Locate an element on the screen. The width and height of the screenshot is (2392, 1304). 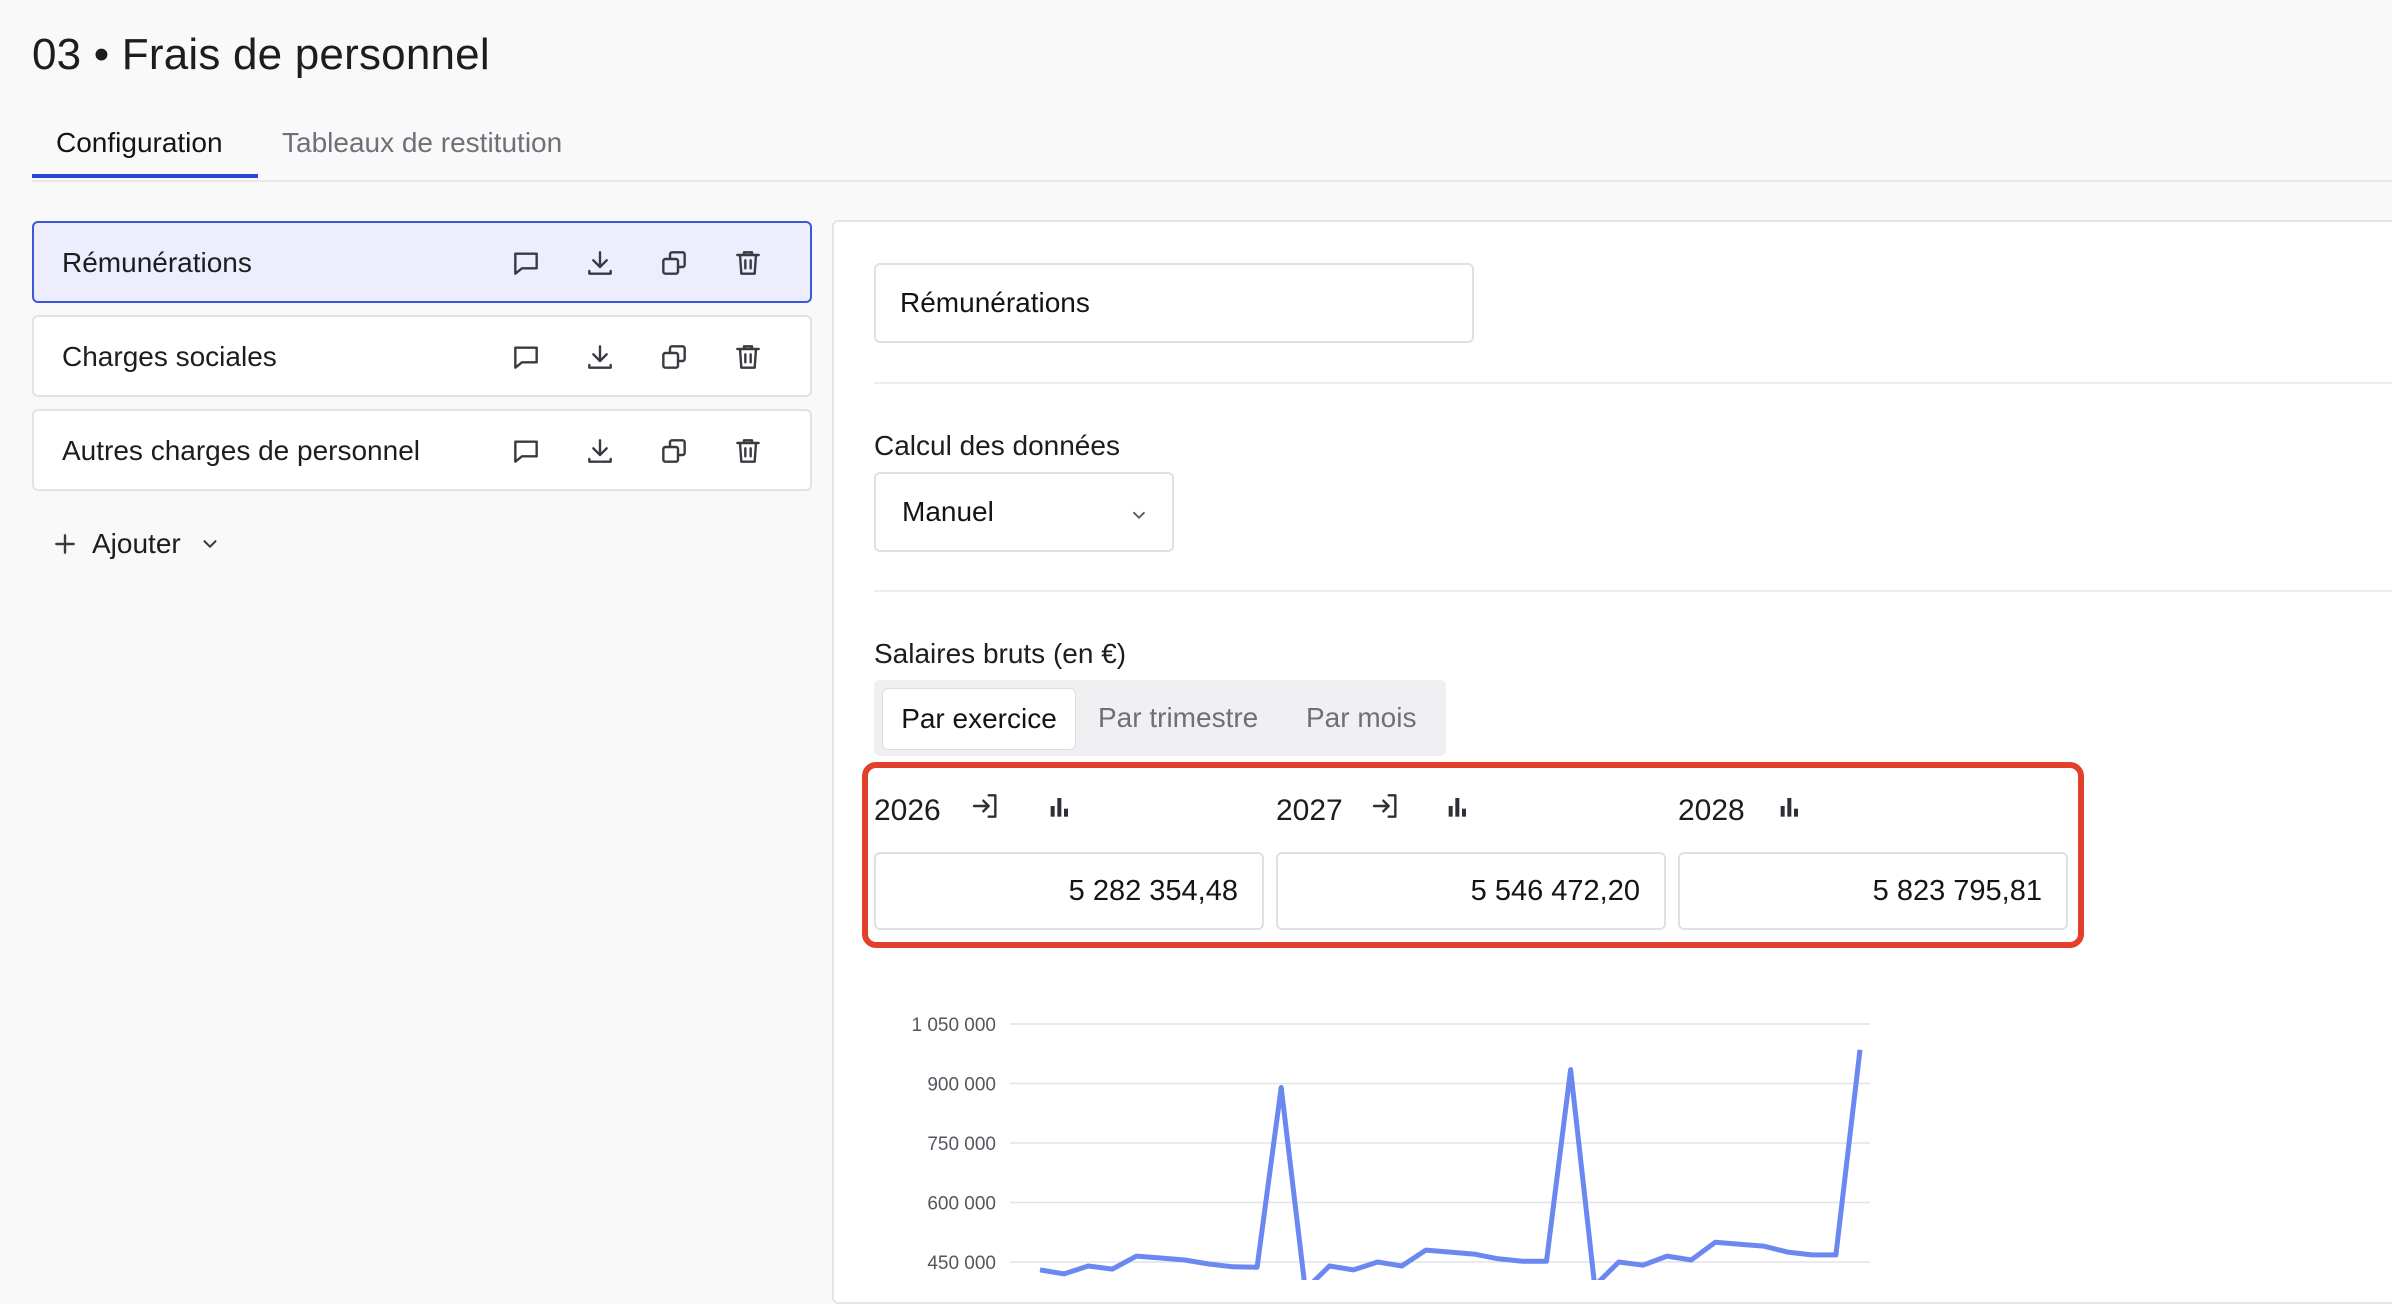
period-selector: Par exercice Par trimestre Par mois is located at coordinates (1160, 718).